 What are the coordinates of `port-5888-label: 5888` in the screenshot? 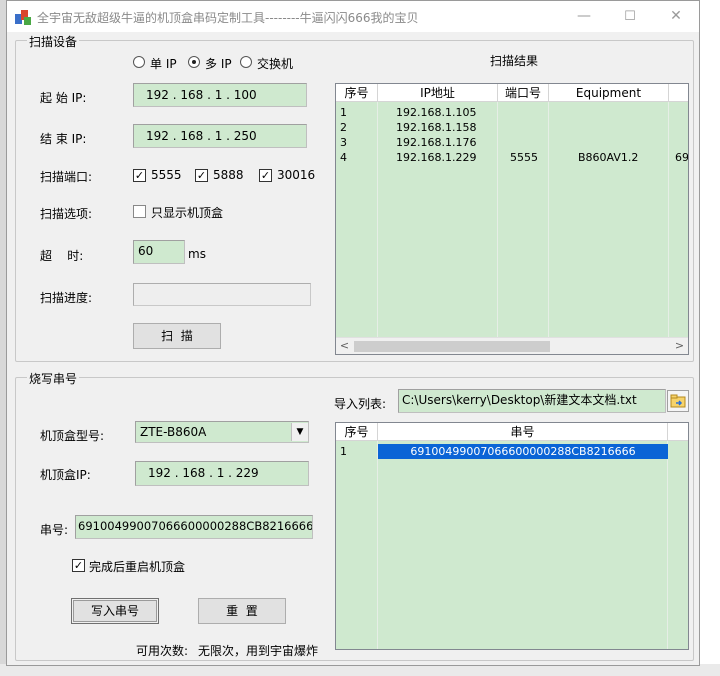 It's located at (228, 175).